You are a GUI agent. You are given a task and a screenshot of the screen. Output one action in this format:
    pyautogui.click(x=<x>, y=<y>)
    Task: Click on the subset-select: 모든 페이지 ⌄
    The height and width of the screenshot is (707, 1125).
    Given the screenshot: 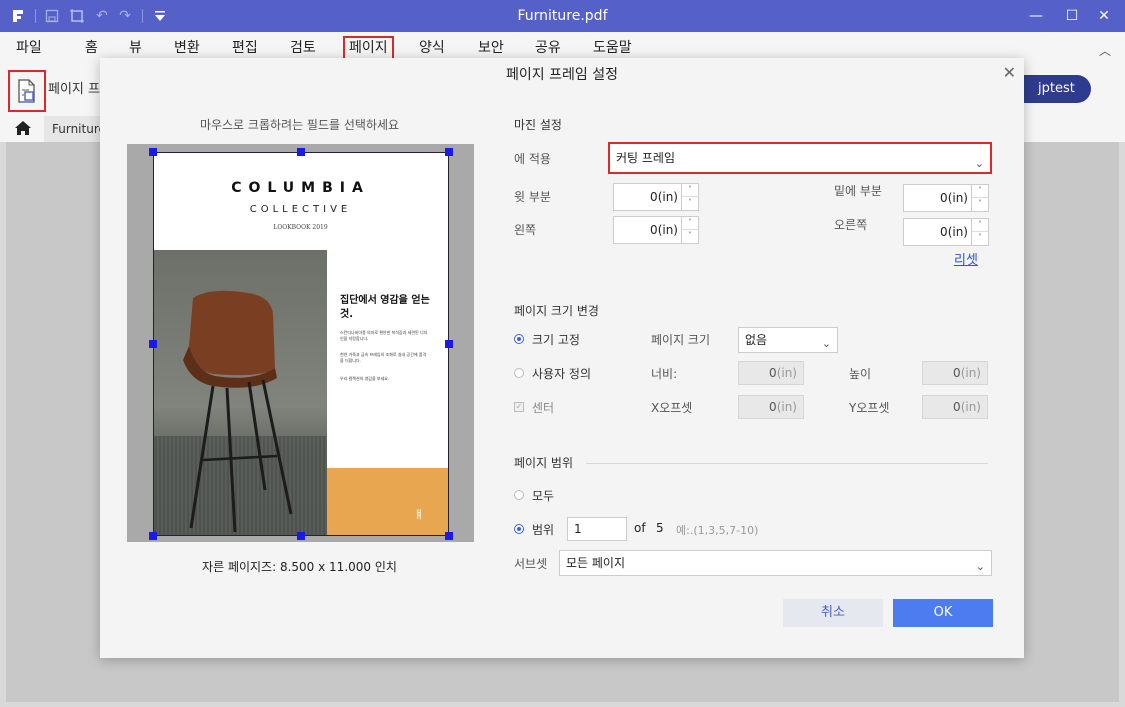 What is the action you would take?
    pyautogui.click(x=775, y=563)
    